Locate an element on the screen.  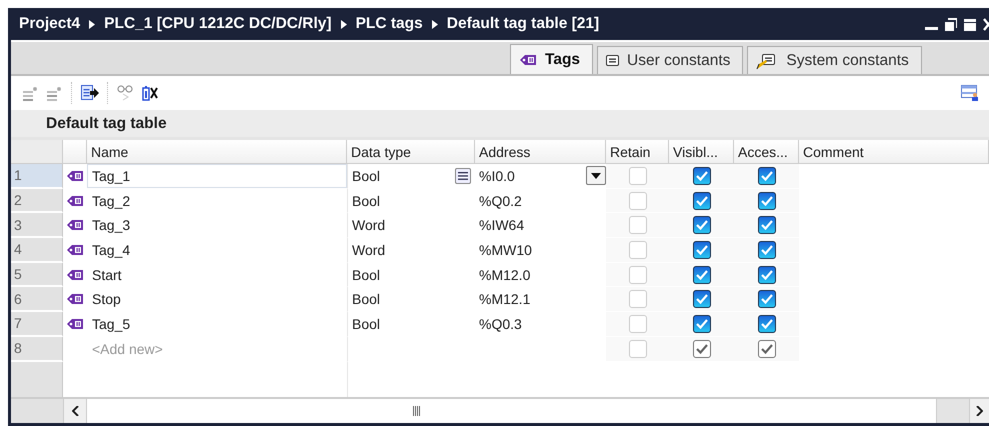
row-number: 6 is located at coordinates (37, 299).